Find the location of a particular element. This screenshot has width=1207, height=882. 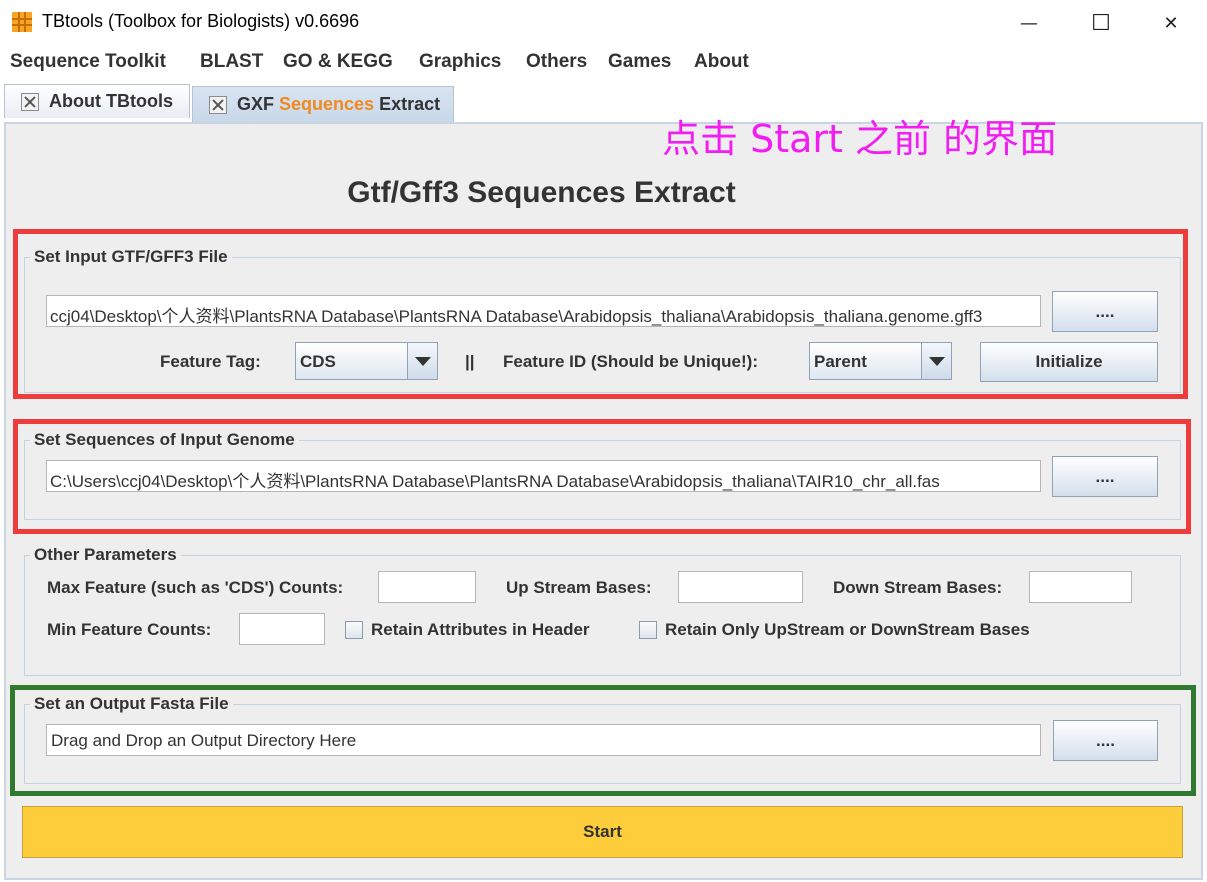

downstream-input is located at coordinates (1080, 587).